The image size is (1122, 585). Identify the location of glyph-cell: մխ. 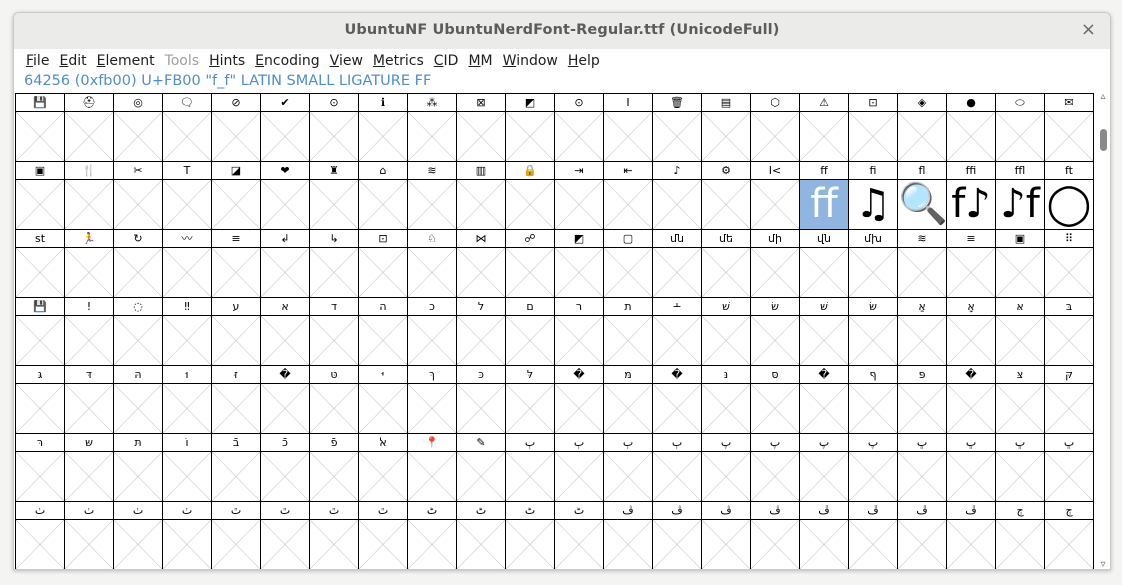
(873, 264).